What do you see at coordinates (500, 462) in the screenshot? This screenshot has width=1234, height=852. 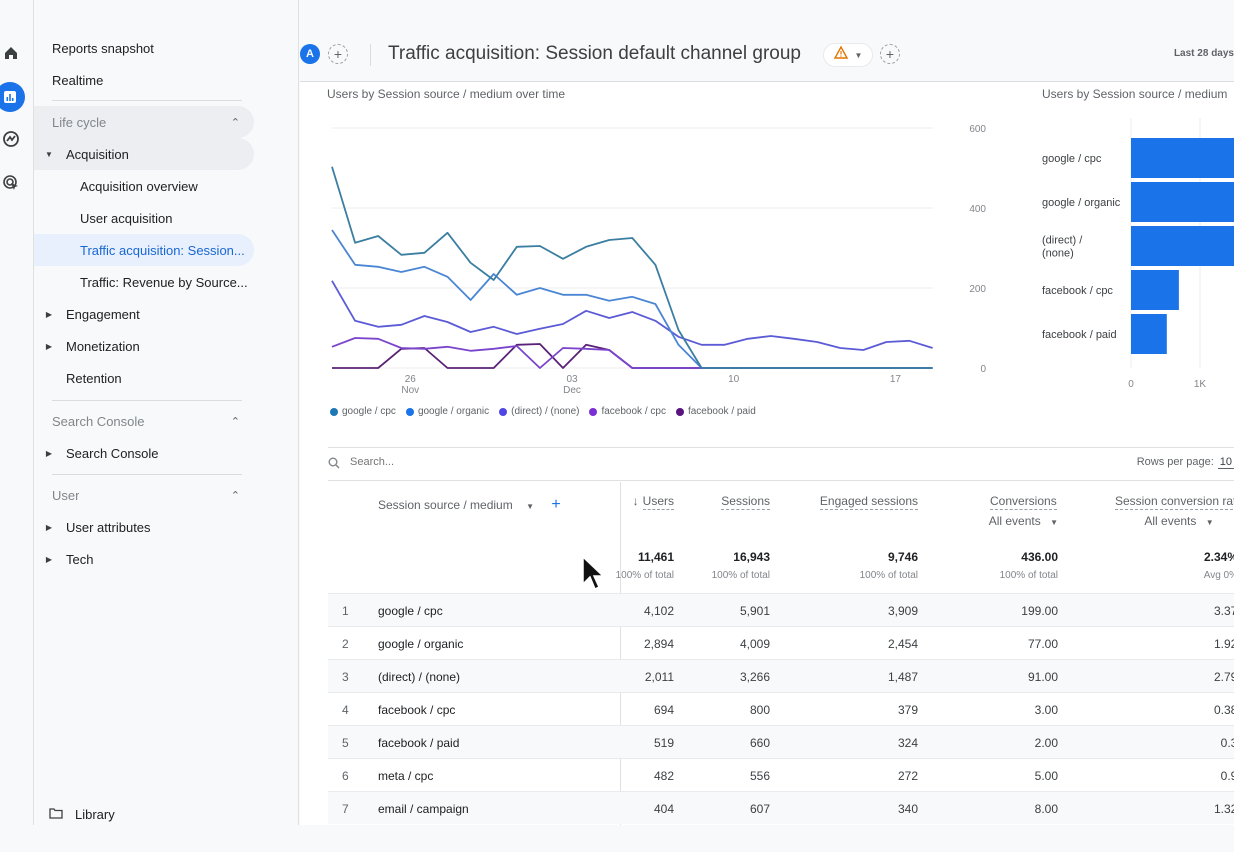 I see `table-search-input` at bounding box center [500, 462].